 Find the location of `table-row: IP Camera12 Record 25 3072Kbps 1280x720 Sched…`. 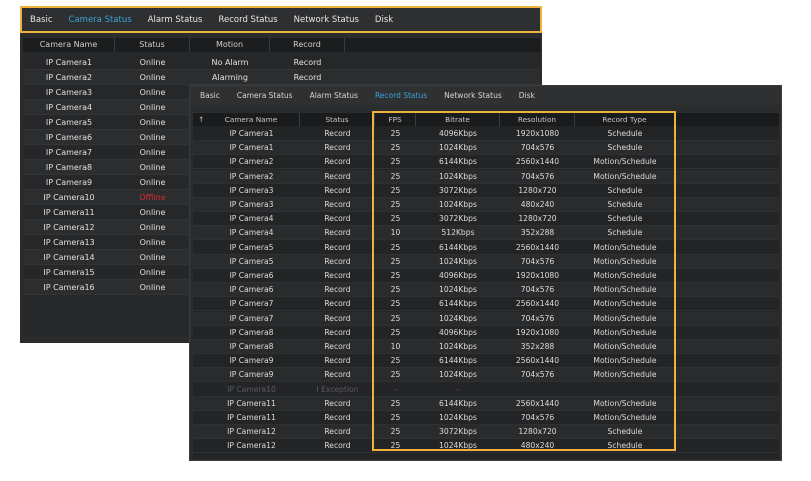

table-row: IP Camera12 Record 25 3072Kbps 1280x720 Sched… is located at coordinates (486, 432).